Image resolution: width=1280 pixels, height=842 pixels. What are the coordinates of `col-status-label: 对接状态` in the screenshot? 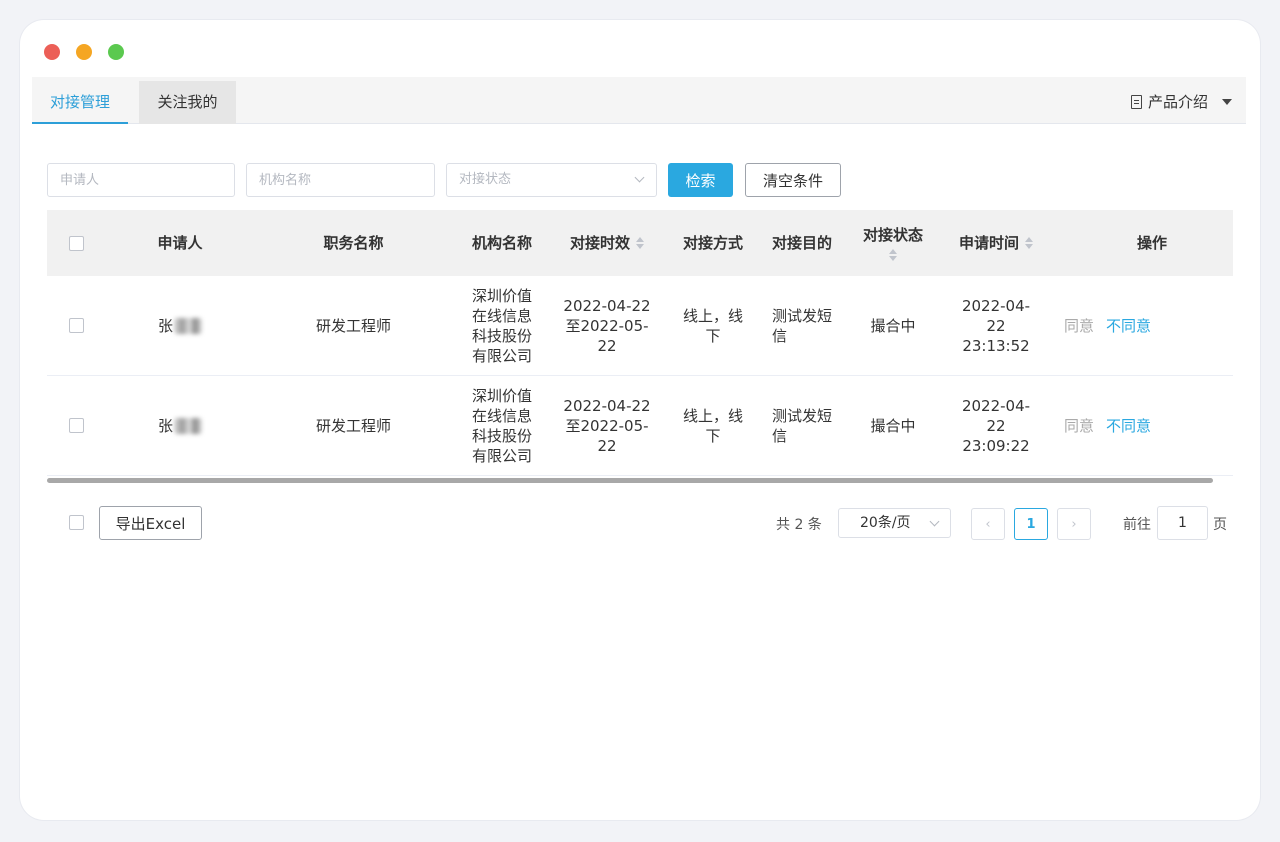 It's located at (892, 235).